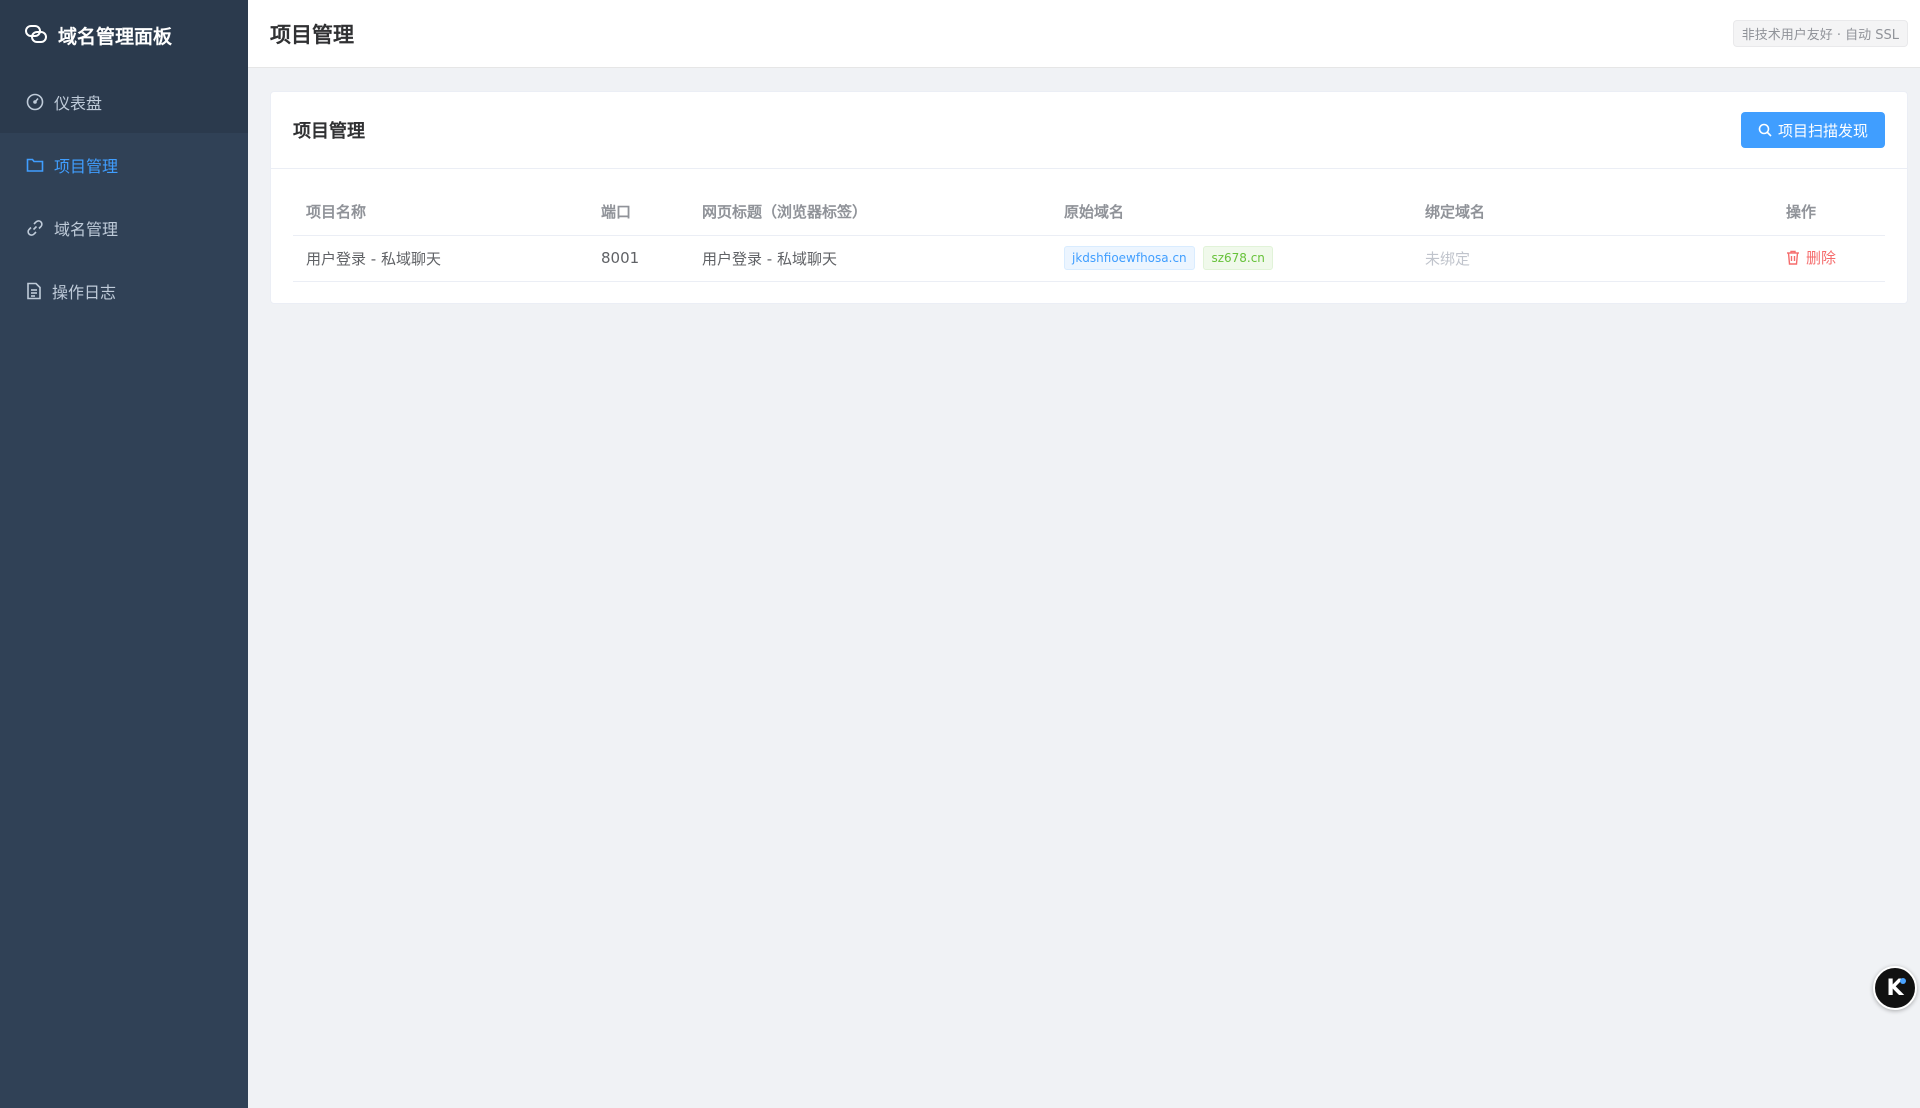 The image size is (1920, 1108). Describe the element at coordinates (312, 34) in the screenshot. I see `page-title: 项目管理` at that location.